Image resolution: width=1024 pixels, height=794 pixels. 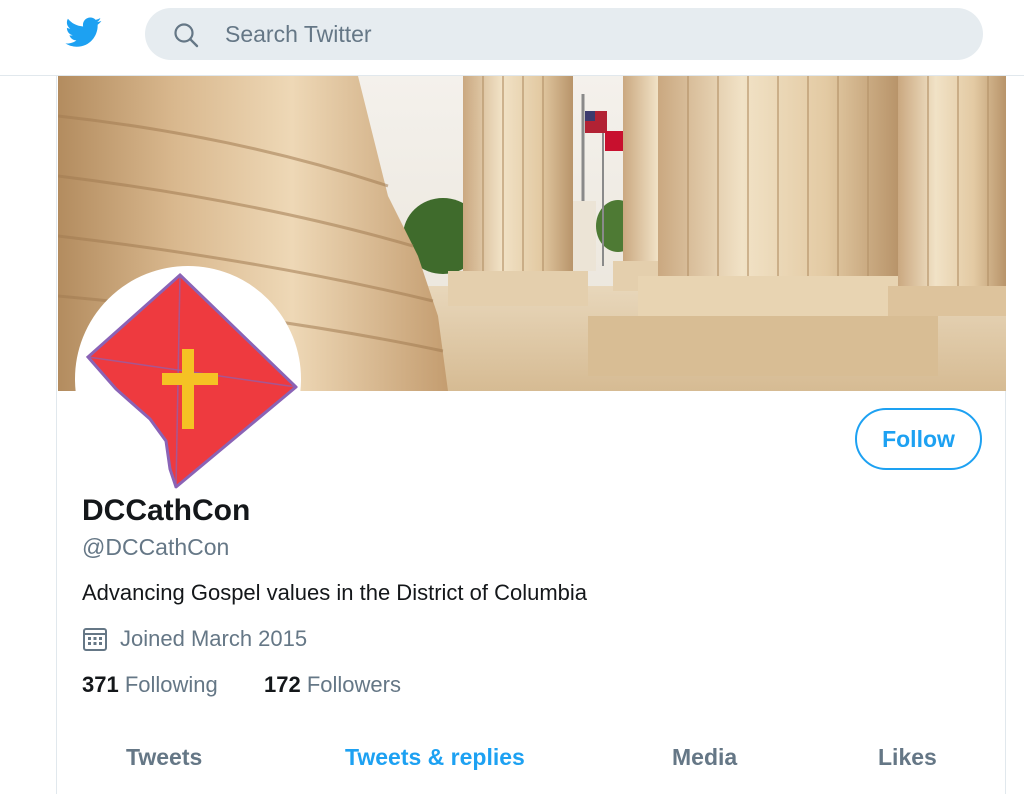 What do you see at coordinates (171, 684) in the screenshot?
I see `following-label: Following` at bounding box center [171, 684].